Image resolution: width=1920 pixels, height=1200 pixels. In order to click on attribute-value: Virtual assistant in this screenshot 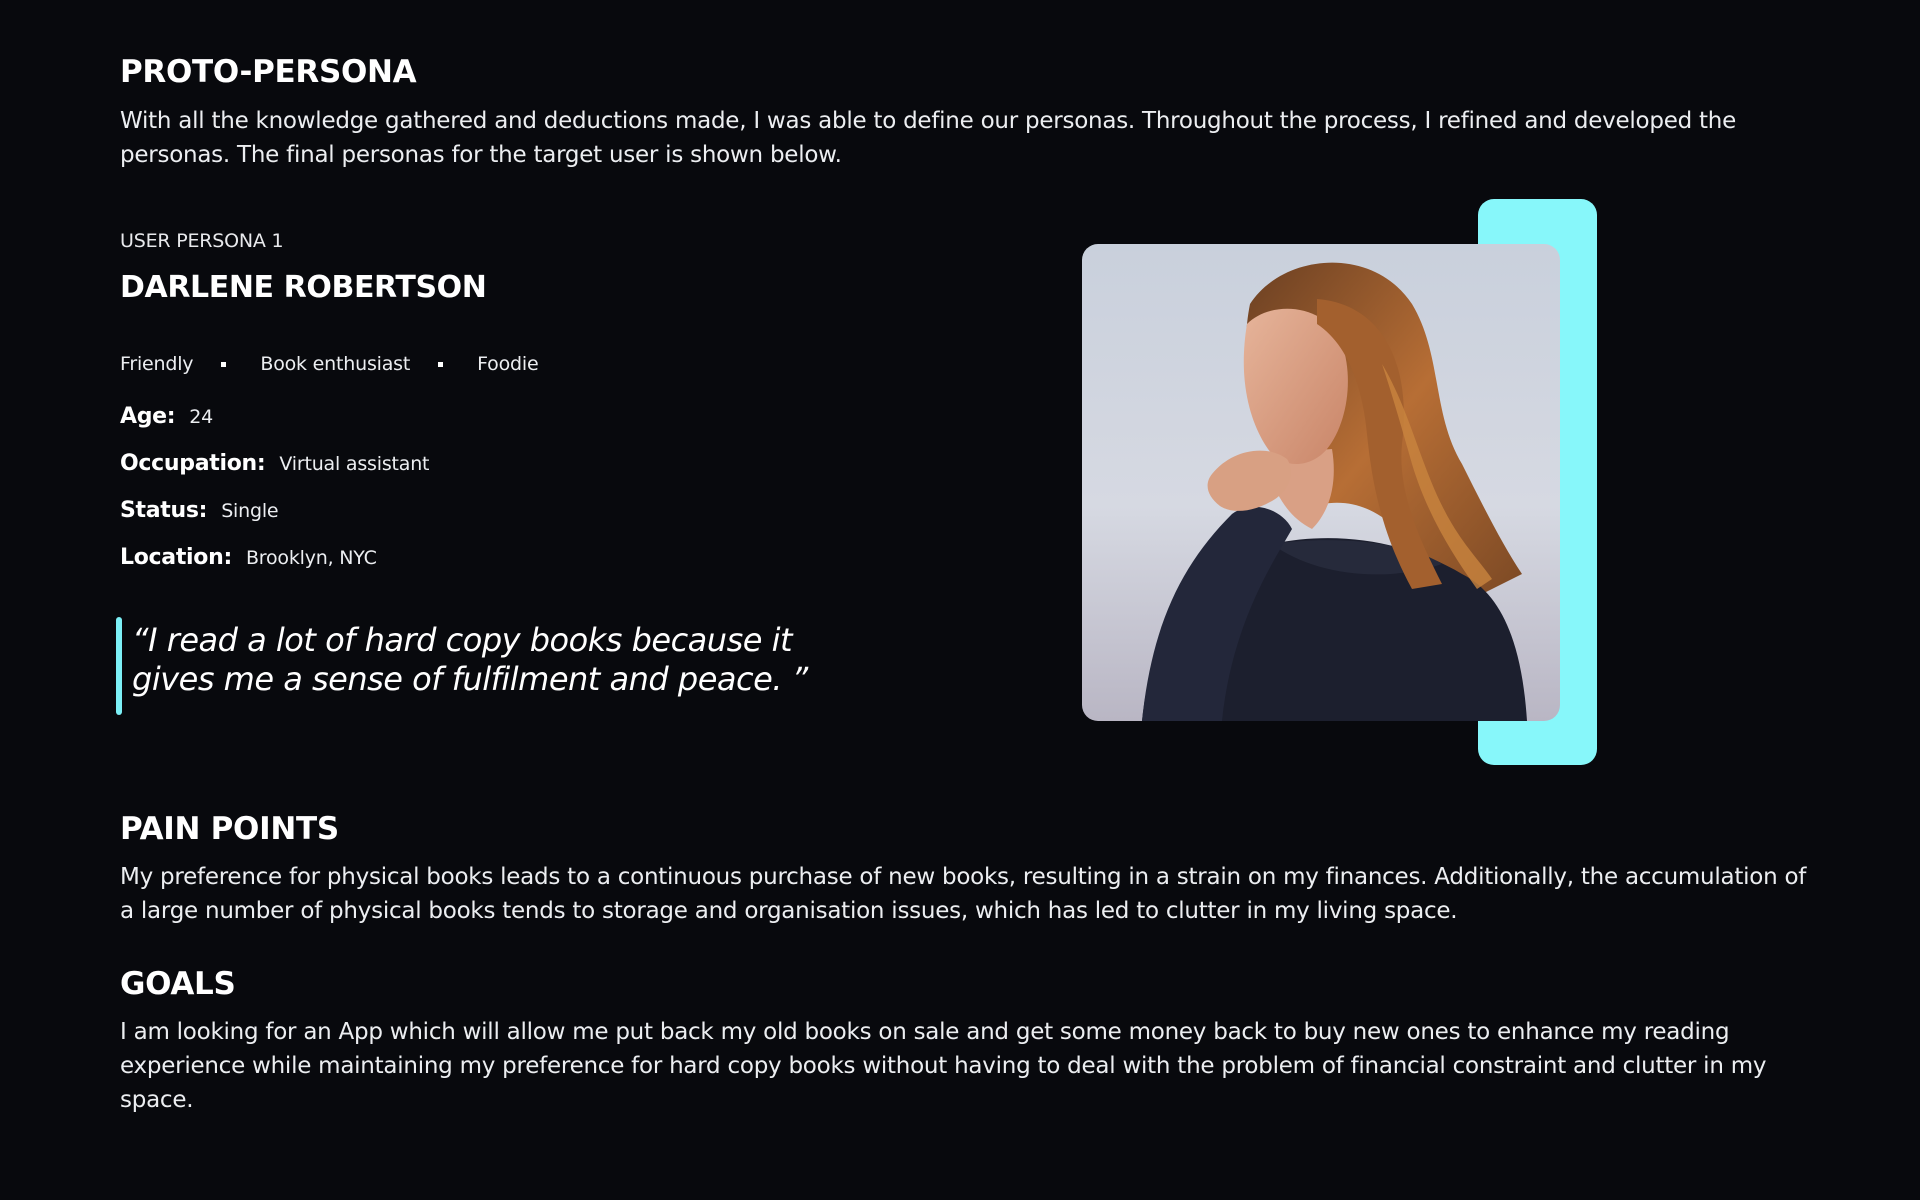, I will do `click(354, 464)`.